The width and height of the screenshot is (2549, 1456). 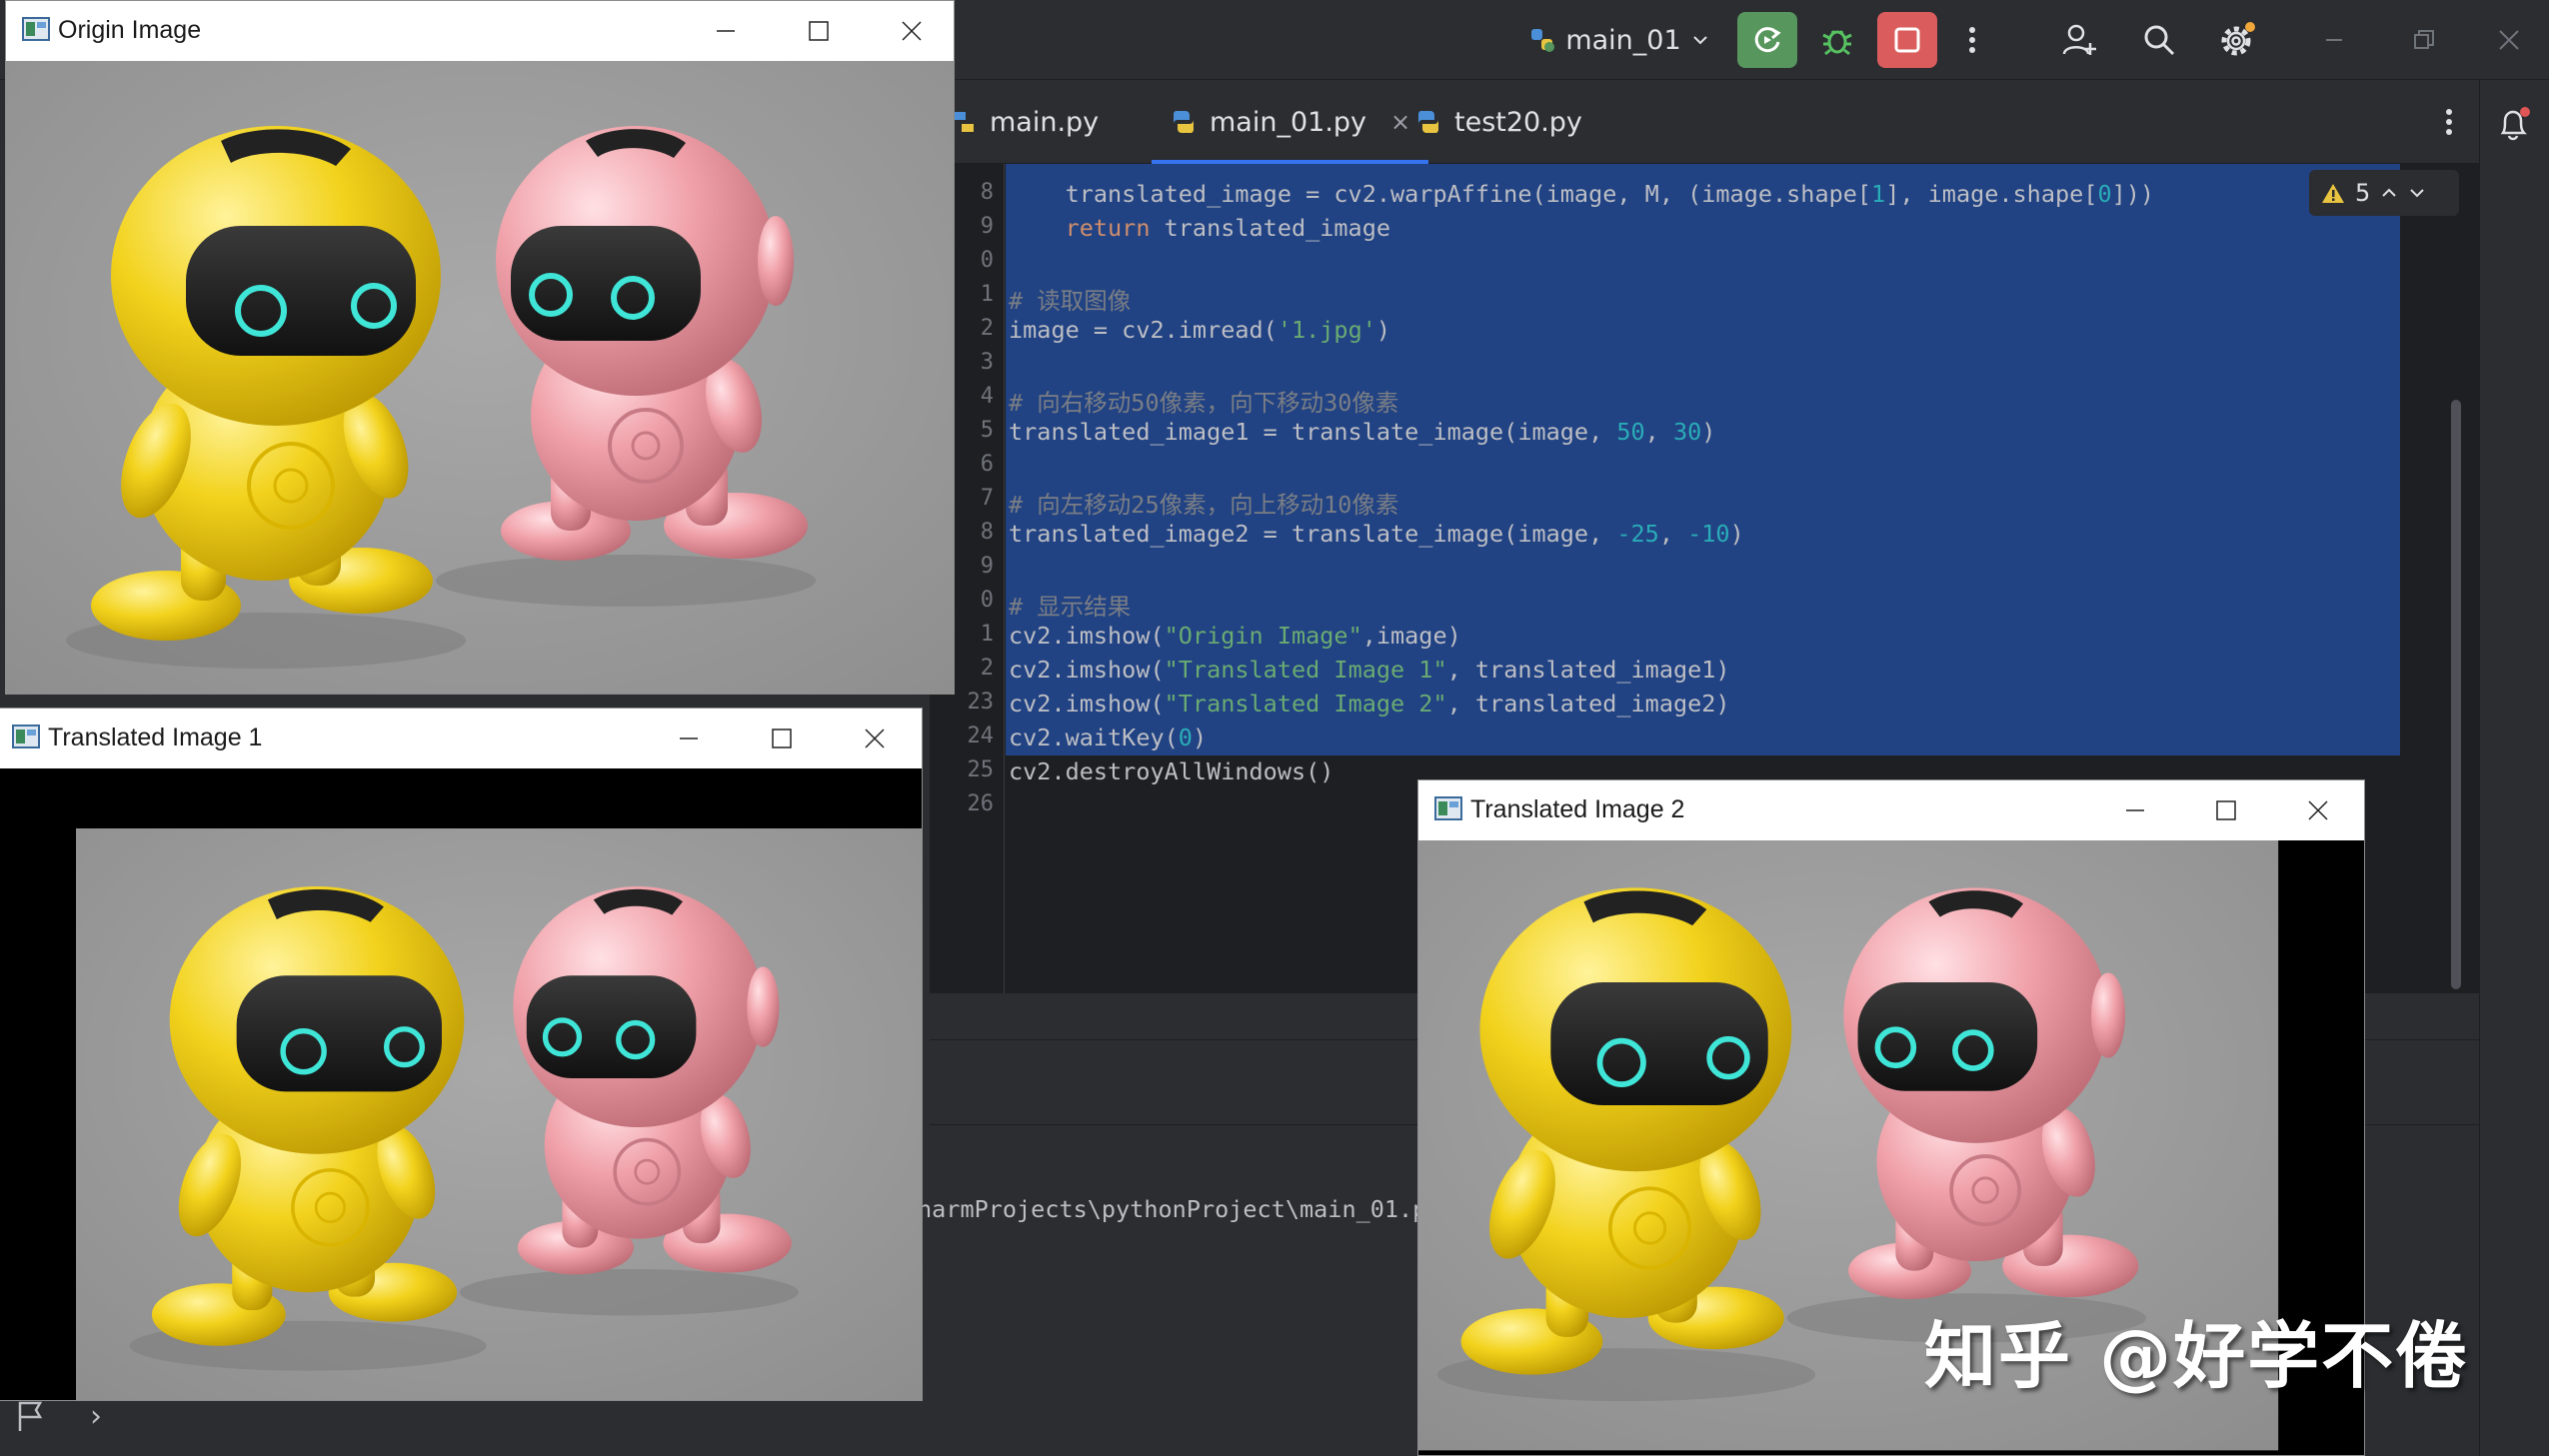 I want to click on tab-close-button: ×, so click(x=1400, y=122).